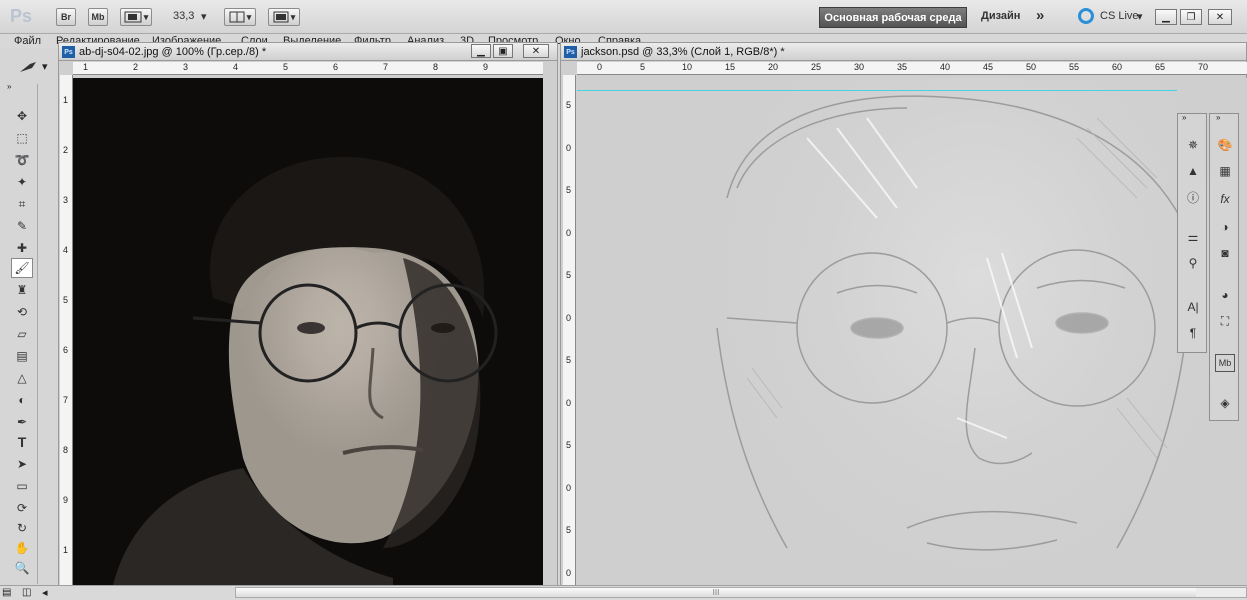 This screenshot has width=1247, height=600. I want to click on 3d-orbit-tool-icon: ↻, so click(22, 528).